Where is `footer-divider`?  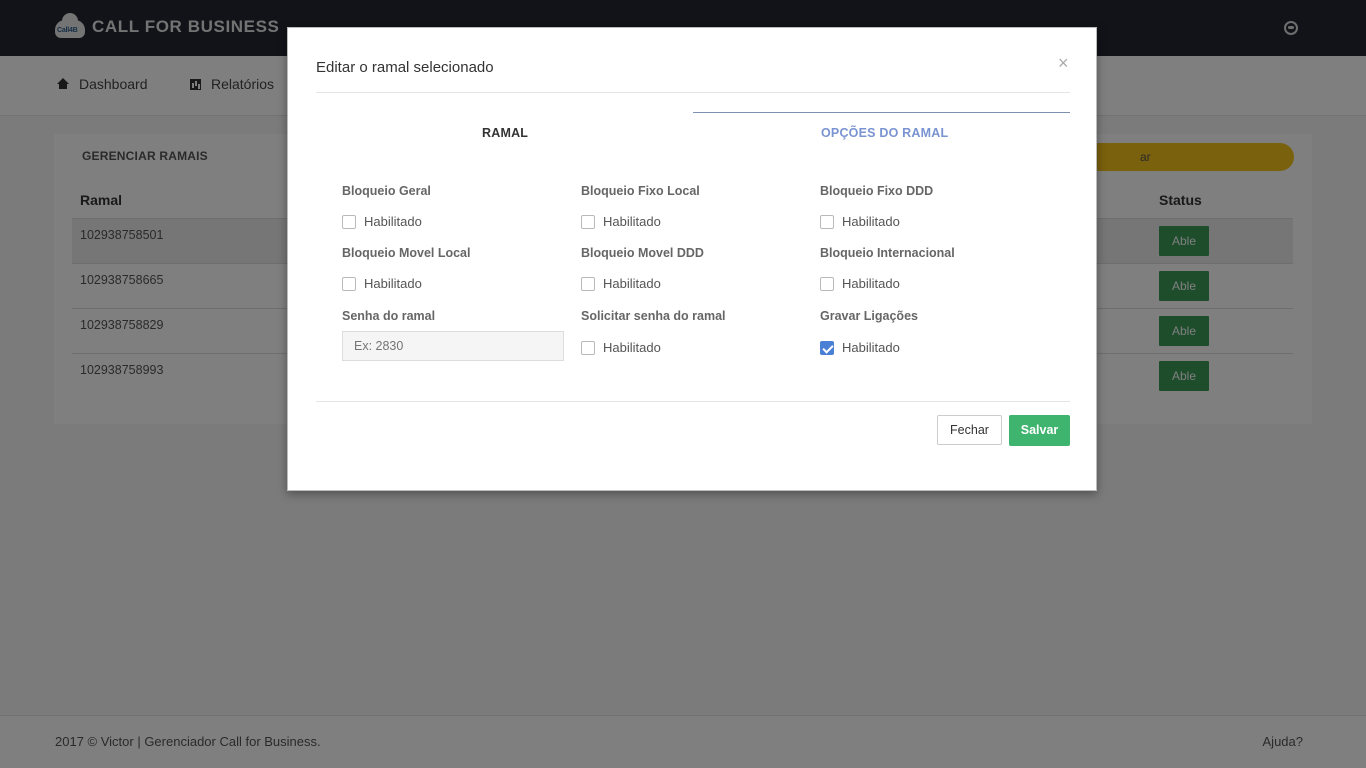 footer-divider is located at coordinates (693, 401).